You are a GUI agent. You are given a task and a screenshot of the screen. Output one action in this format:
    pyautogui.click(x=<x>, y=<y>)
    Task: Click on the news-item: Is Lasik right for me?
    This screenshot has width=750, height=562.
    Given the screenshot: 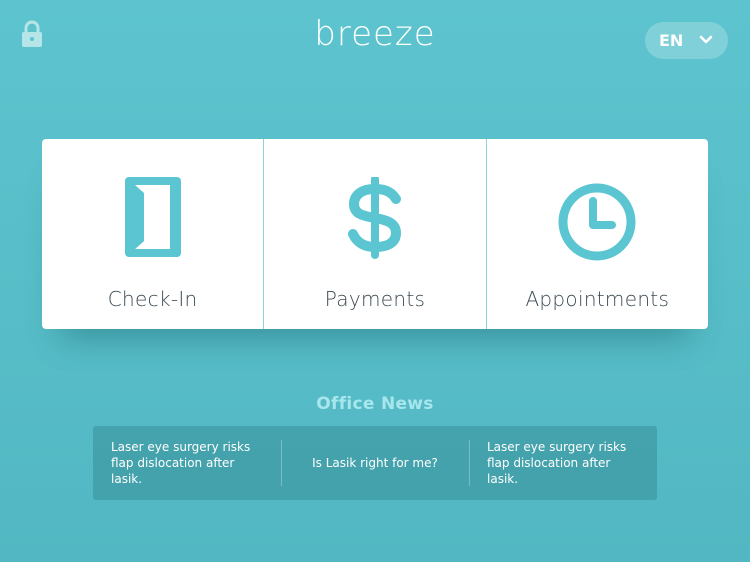 What is the action you would take?
    pyautogui.click(x=375, y=463)
    